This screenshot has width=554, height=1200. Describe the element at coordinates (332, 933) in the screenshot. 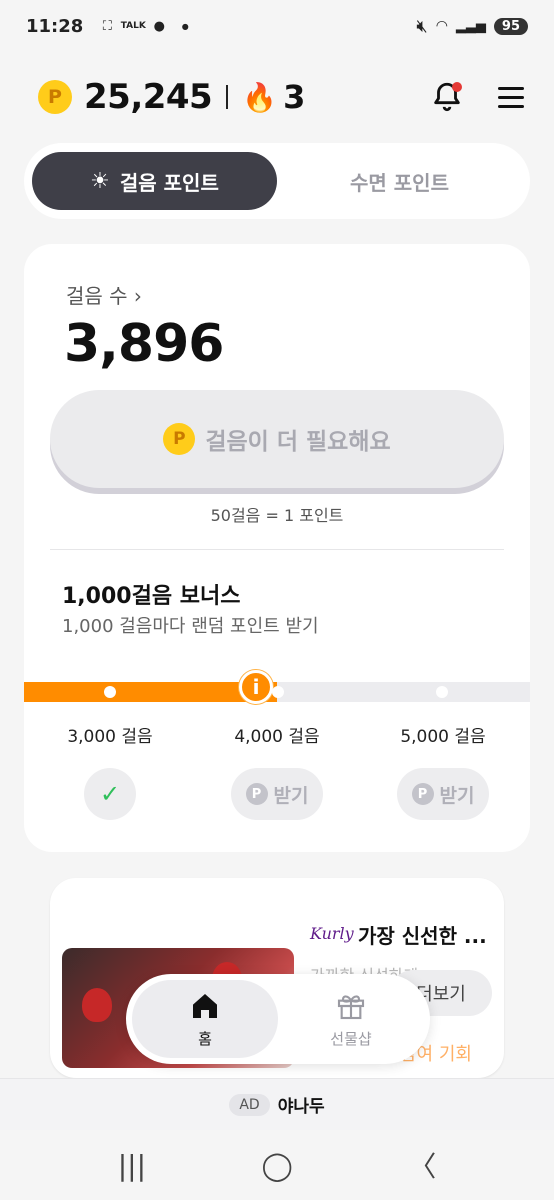

I see `ad-brand-logo: Kurly` at that location.